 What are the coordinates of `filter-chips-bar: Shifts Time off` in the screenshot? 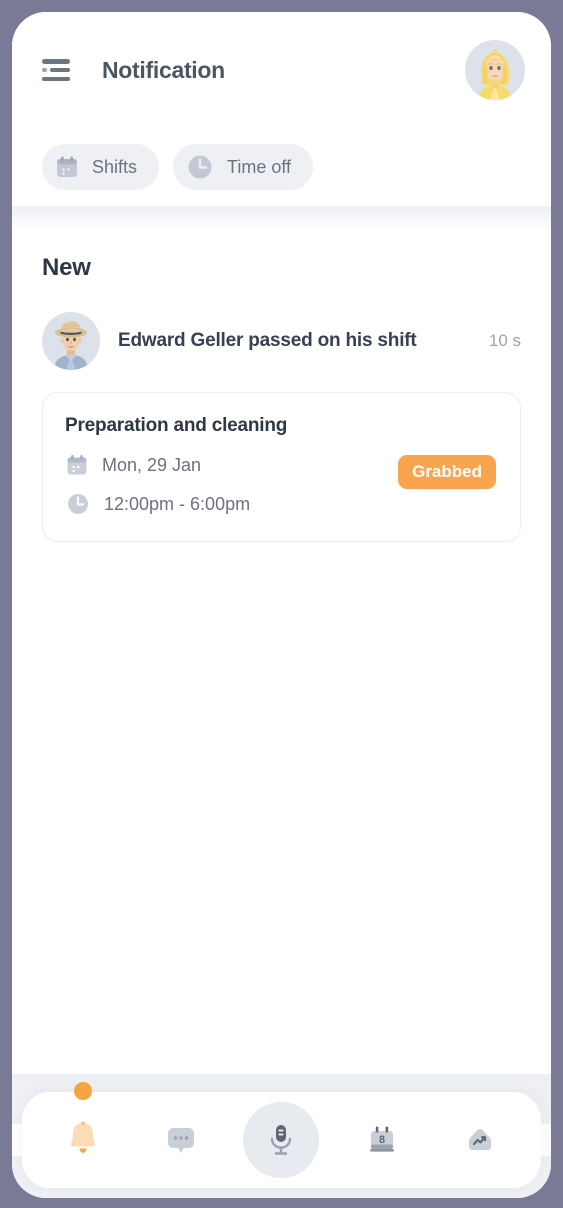 It's located at (281, 167).